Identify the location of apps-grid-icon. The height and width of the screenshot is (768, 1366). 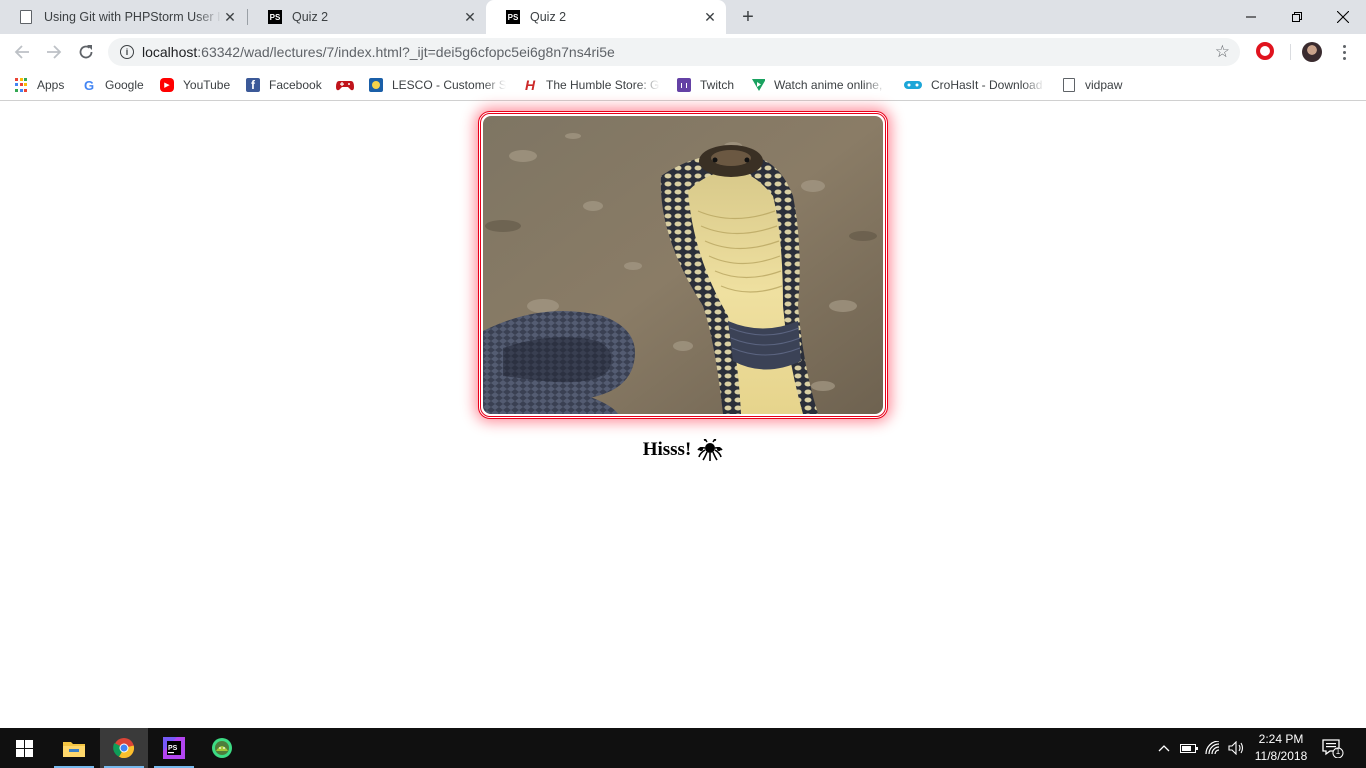
(21, 85).